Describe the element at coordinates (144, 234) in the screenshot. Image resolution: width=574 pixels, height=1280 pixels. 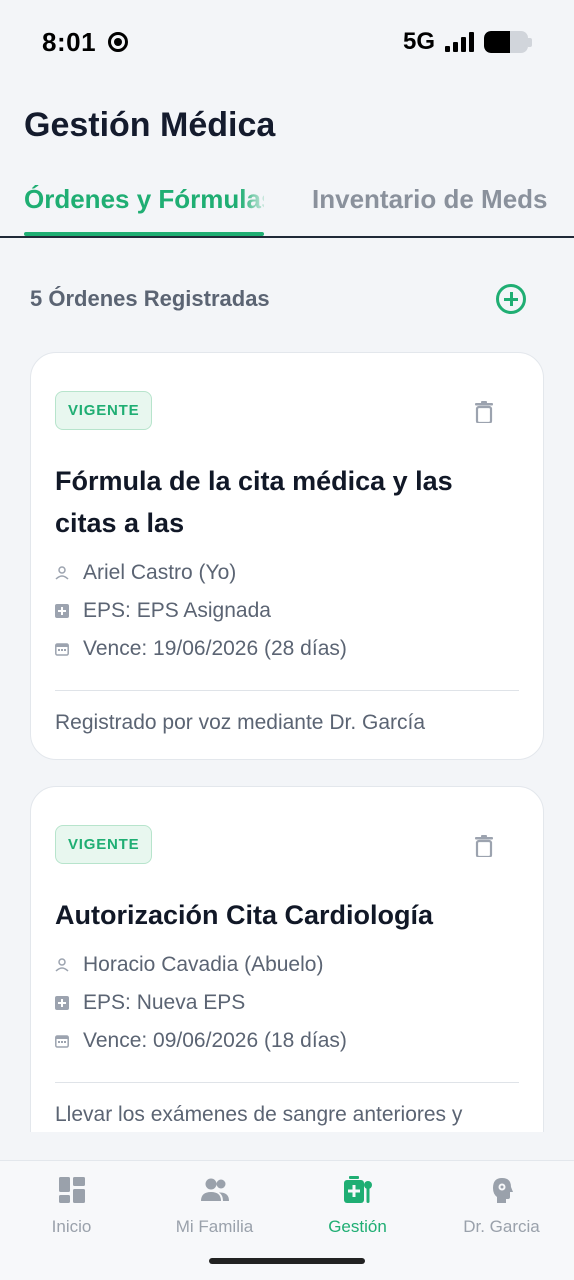
I see `active-tab-indicator` at that location.